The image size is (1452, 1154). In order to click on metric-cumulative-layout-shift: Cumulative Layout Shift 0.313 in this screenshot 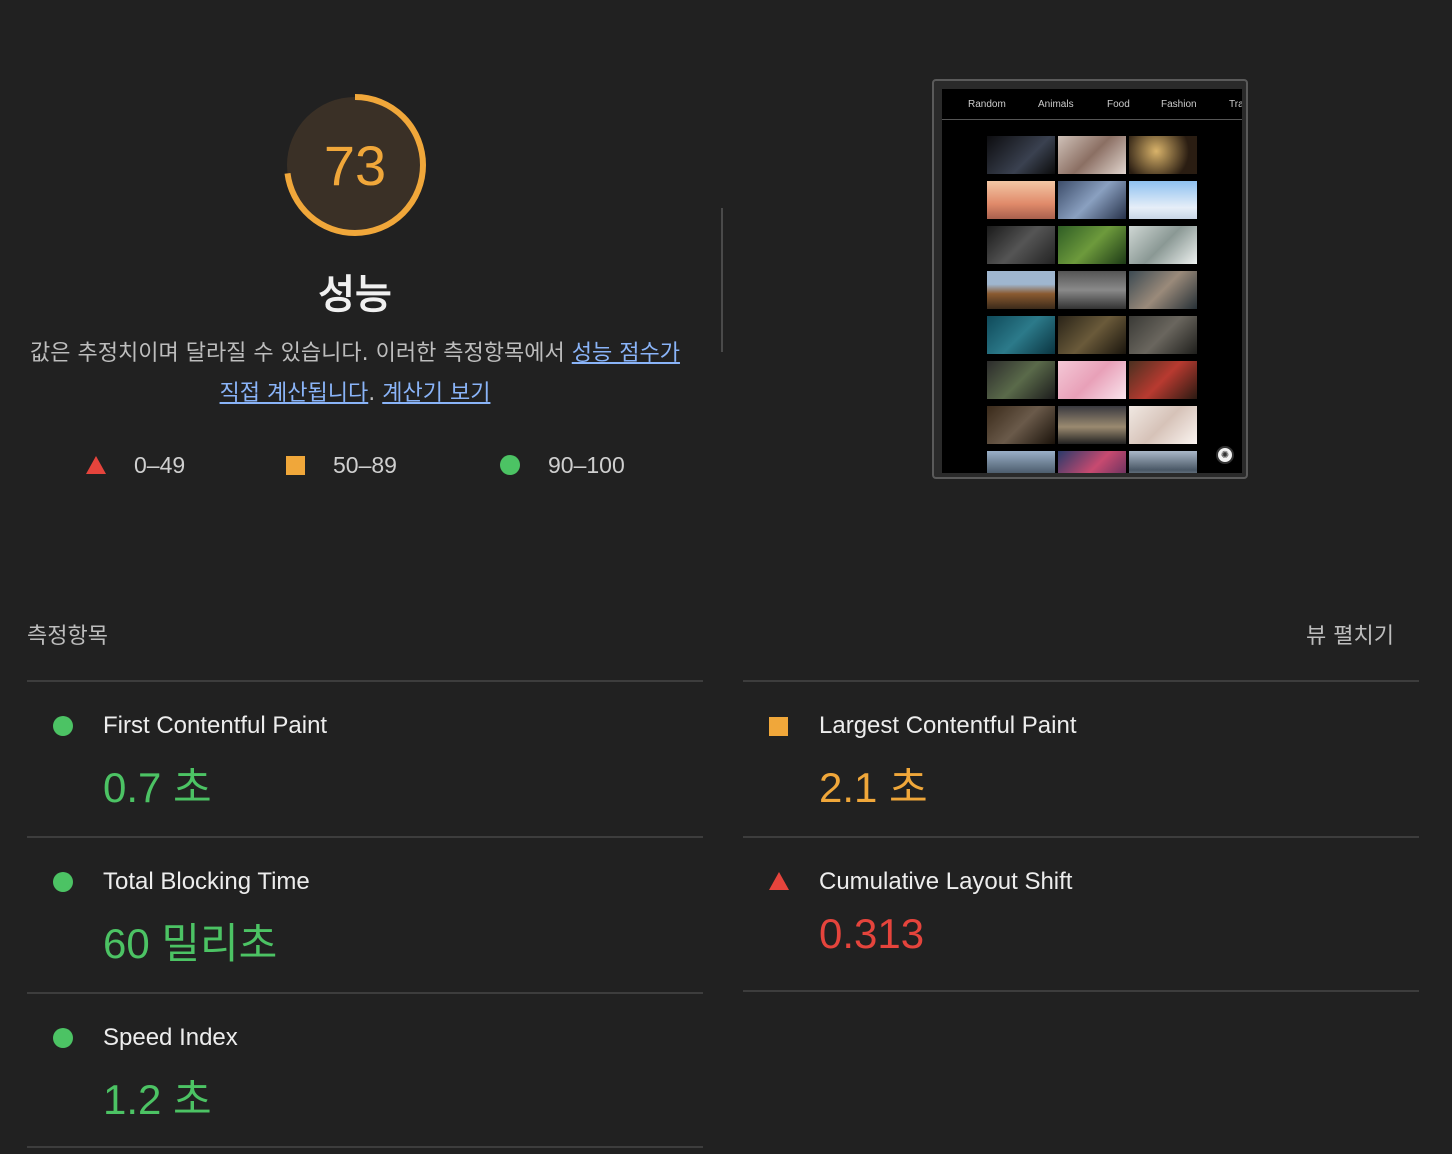, I will do `click(1081, 916)`.